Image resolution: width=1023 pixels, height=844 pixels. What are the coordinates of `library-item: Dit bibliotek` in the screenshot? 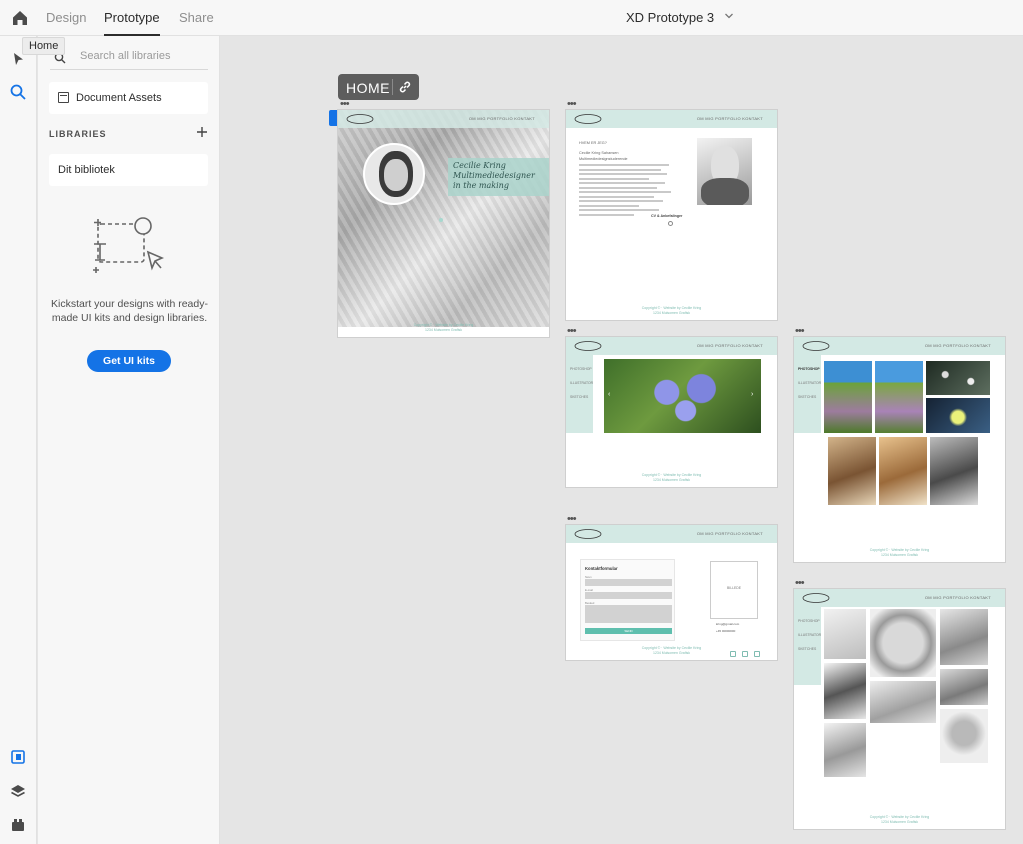 It's located at (128, 170).